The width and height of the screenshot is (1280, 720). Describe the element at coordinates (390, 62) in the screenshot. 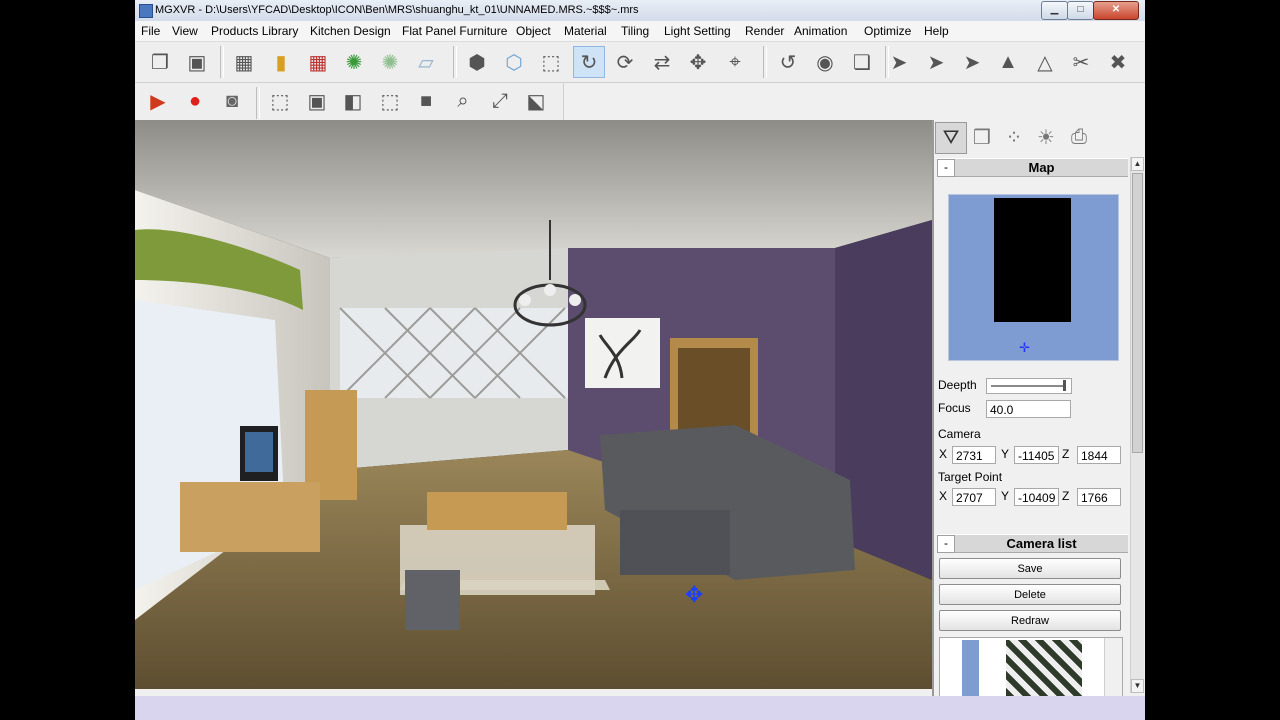

I see `light-spot-icon: ✺` at that location.